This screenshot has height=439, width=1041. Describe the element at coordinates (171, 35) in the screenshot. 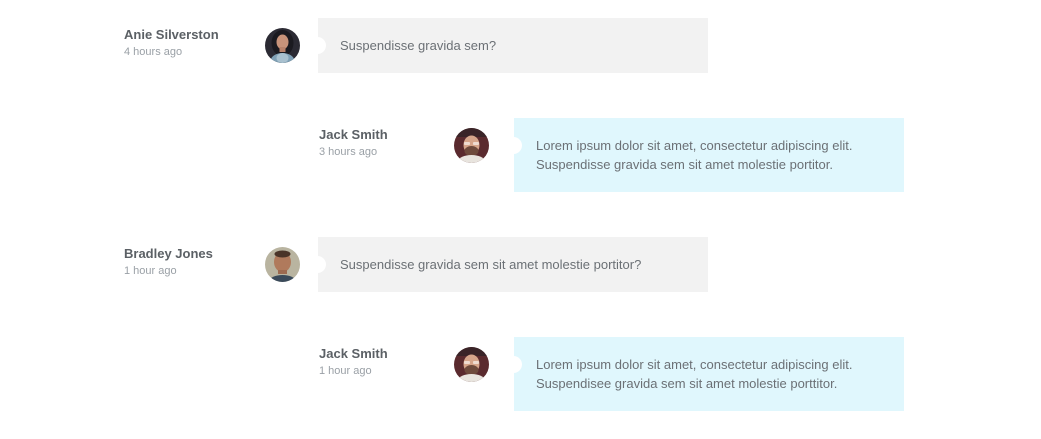

I see `author-name: Anie Silverston` at that location.